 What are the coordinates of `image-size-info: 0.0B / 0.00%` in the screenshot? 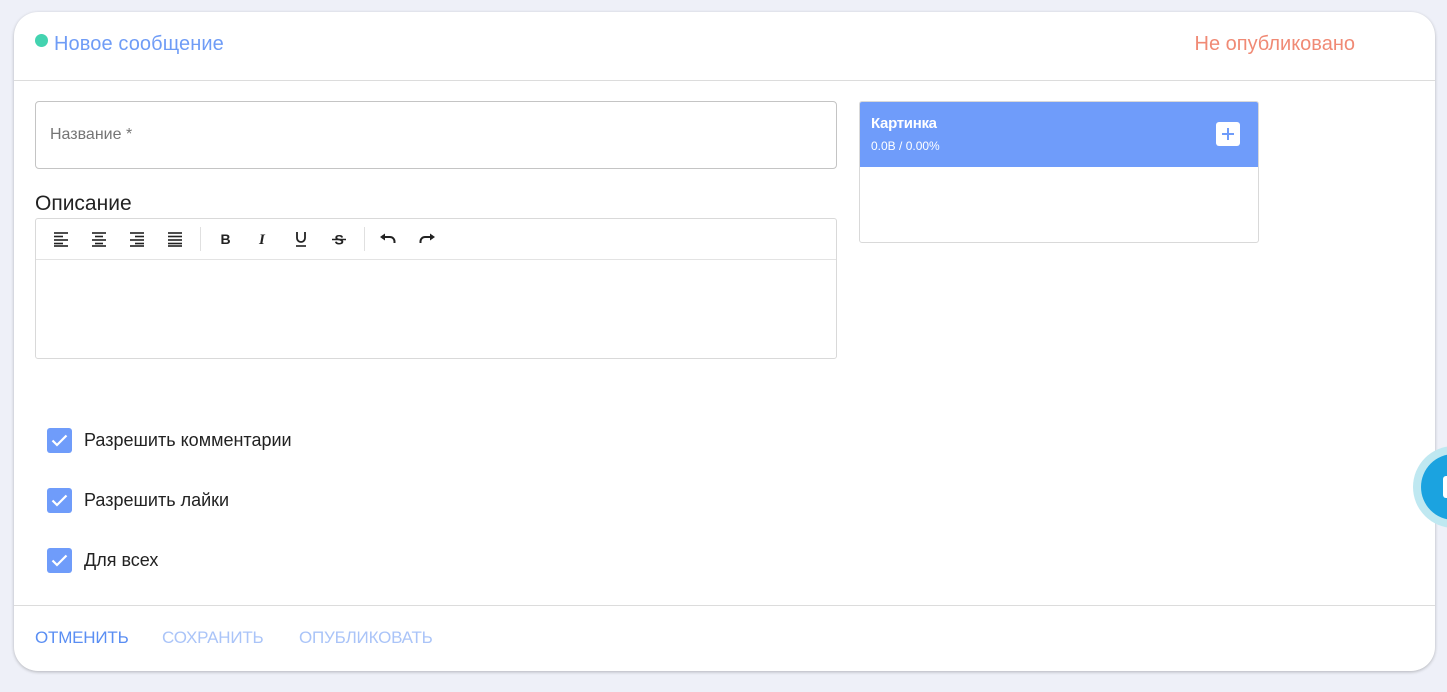 It's located at (905, 146).